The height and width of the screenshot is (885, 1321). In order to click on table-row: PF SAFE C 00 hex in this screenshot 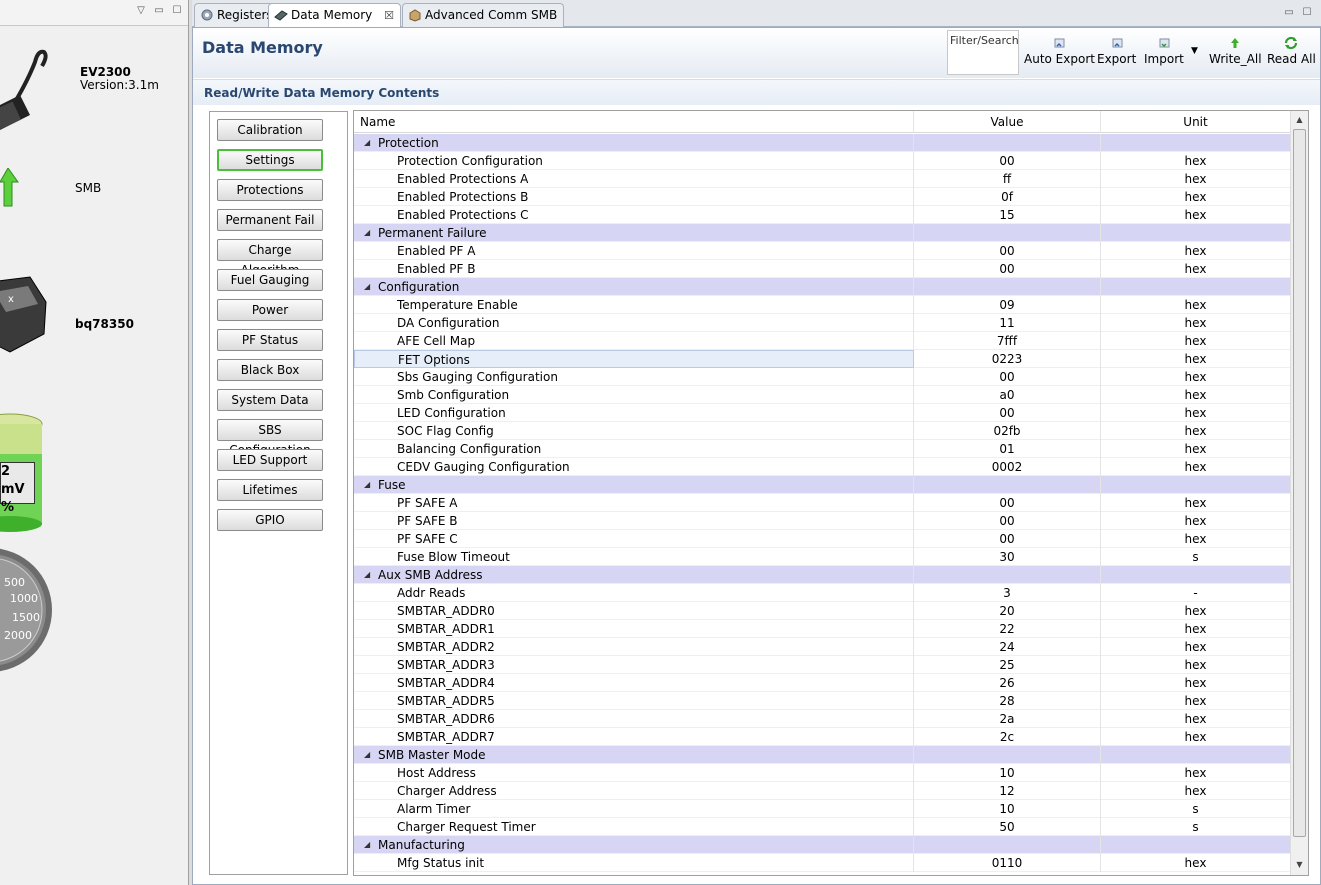, I will do `click(822, 539)`.